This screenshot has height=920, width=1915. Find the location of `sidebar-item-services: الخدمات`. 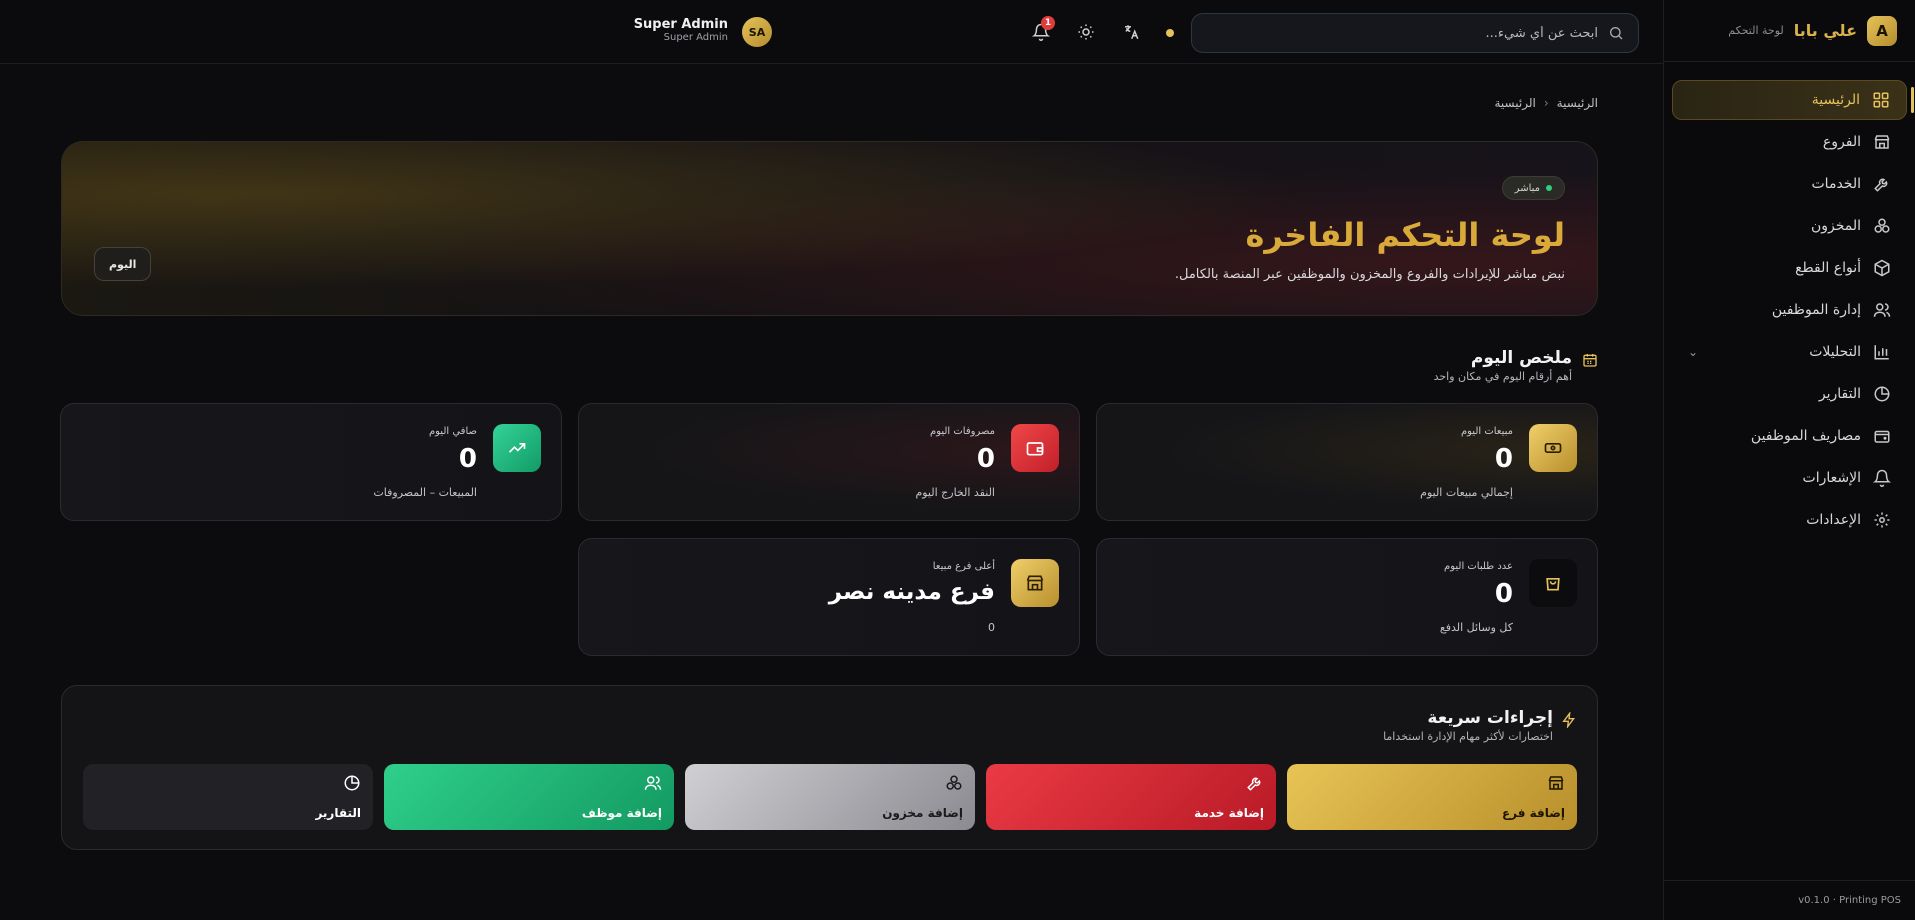

sidebar-item-services: الخدمات is located at coordinates (1789, 184).